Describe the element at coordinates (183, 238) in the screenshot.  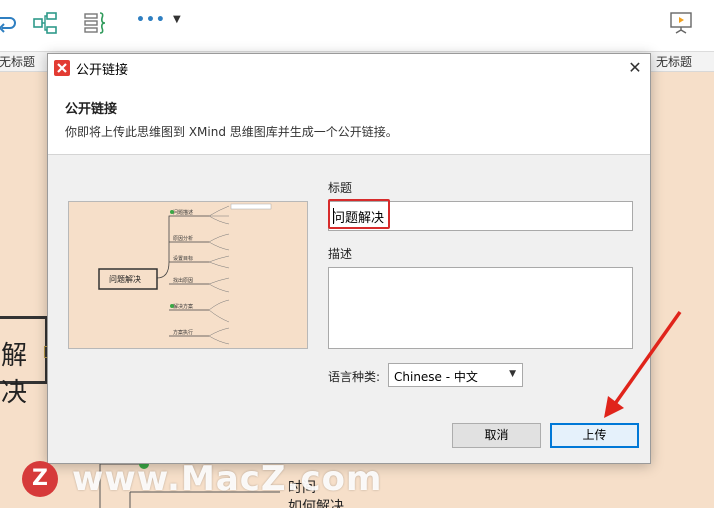
I see `svg-text: 原因分析` at that location.